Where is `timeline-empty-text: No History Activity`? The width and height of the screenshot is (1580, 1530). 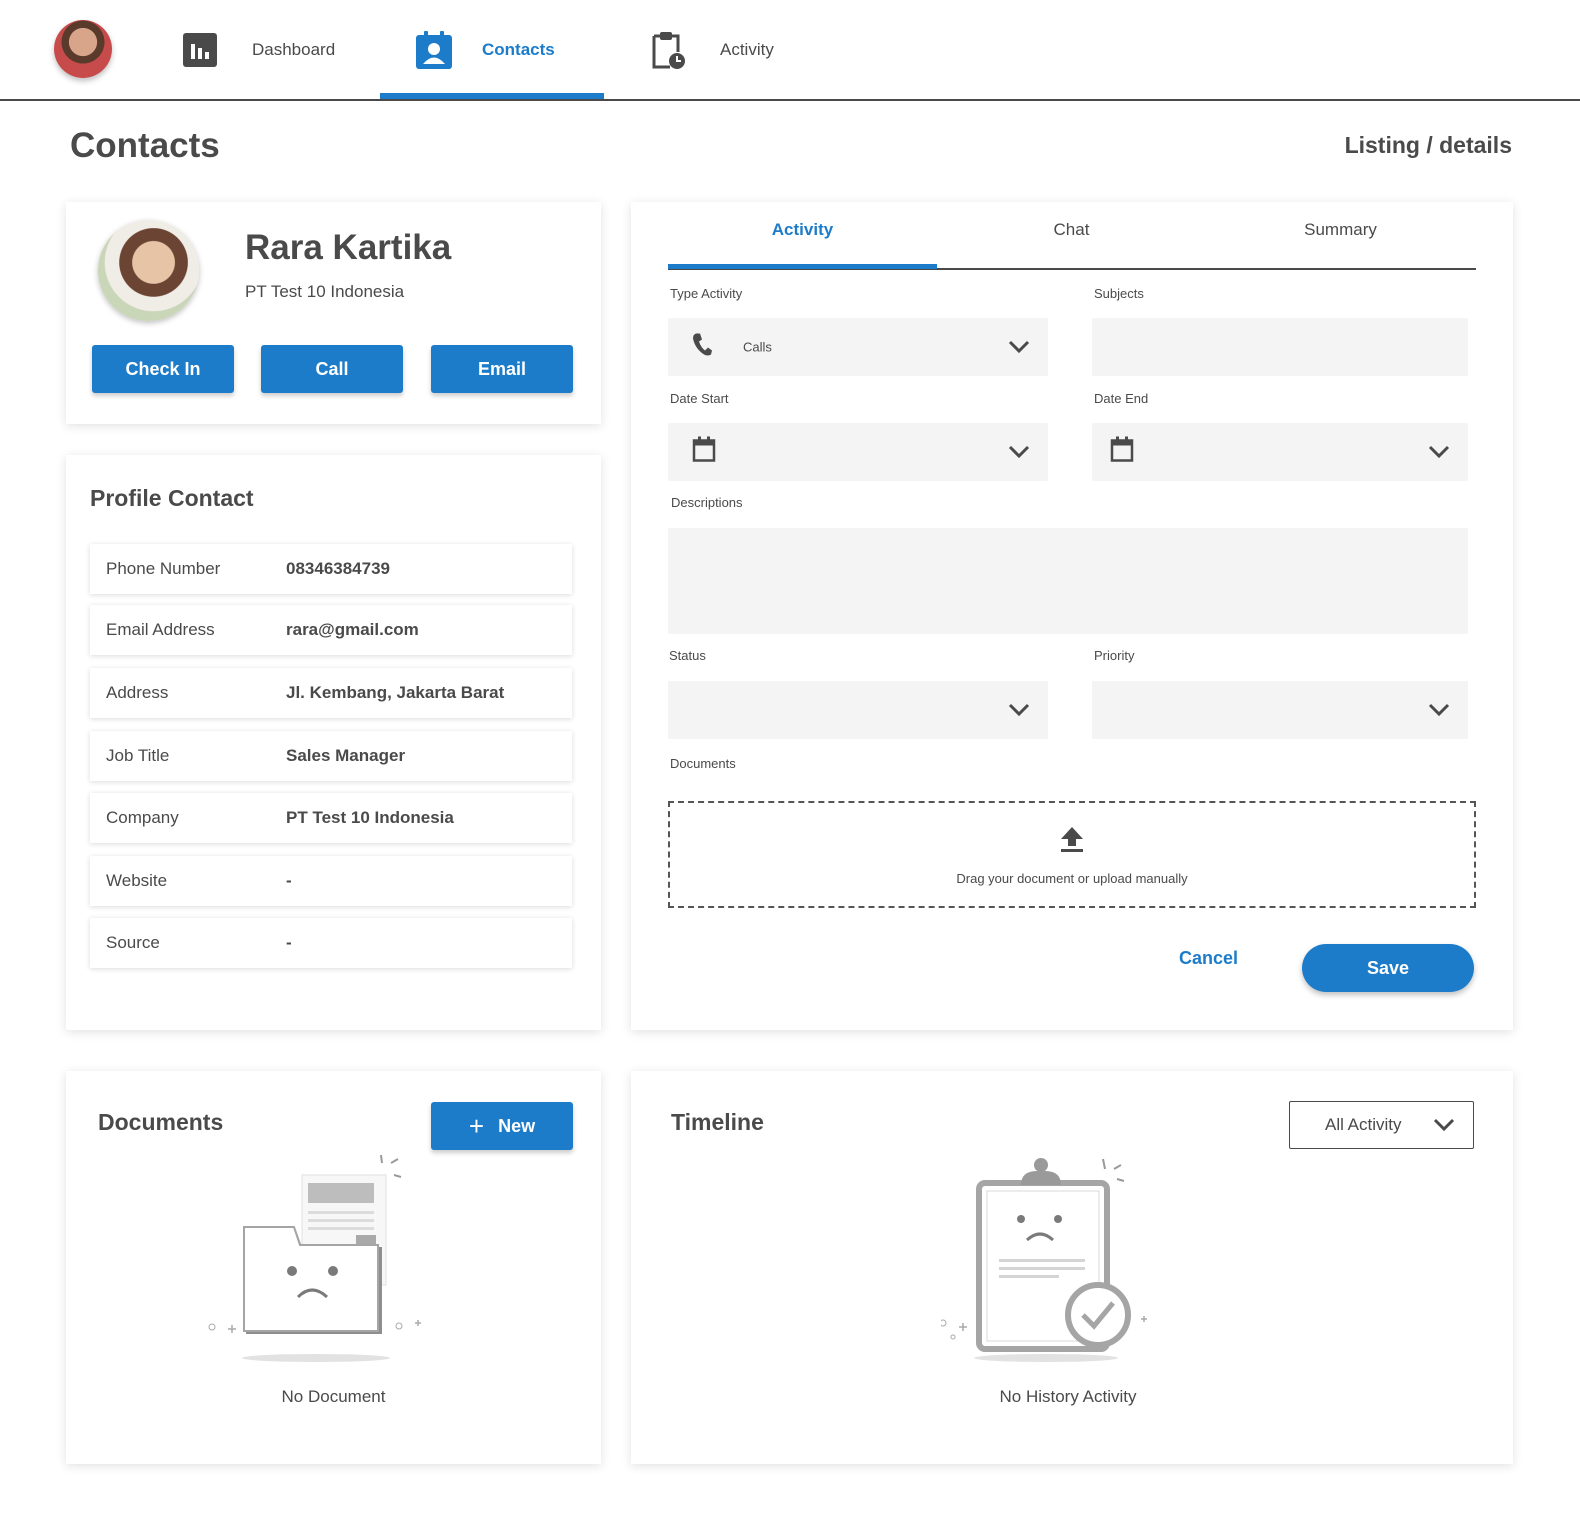 timeline-empty-text: No History Activity is located at coordinates (1068, 1396).